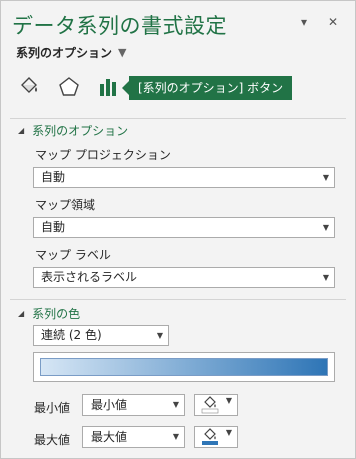 This screenshot has width=356, height=459. I want to click on color-scheme-dropdown: 連続 (2 色) ▼, so click(101, 335).